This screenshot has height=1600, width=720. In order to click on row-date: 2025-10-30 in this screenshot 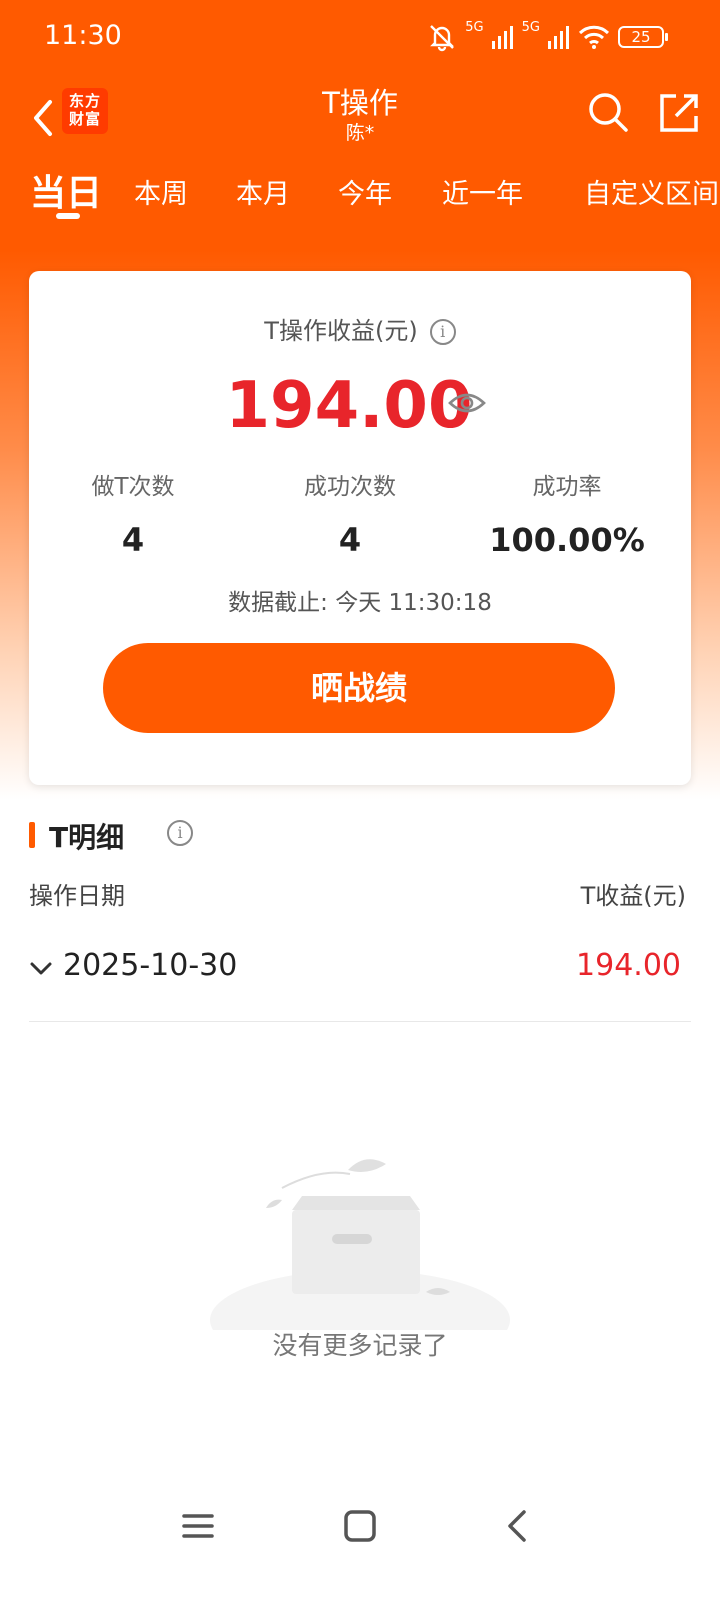, I will do `click(150, 965)`.